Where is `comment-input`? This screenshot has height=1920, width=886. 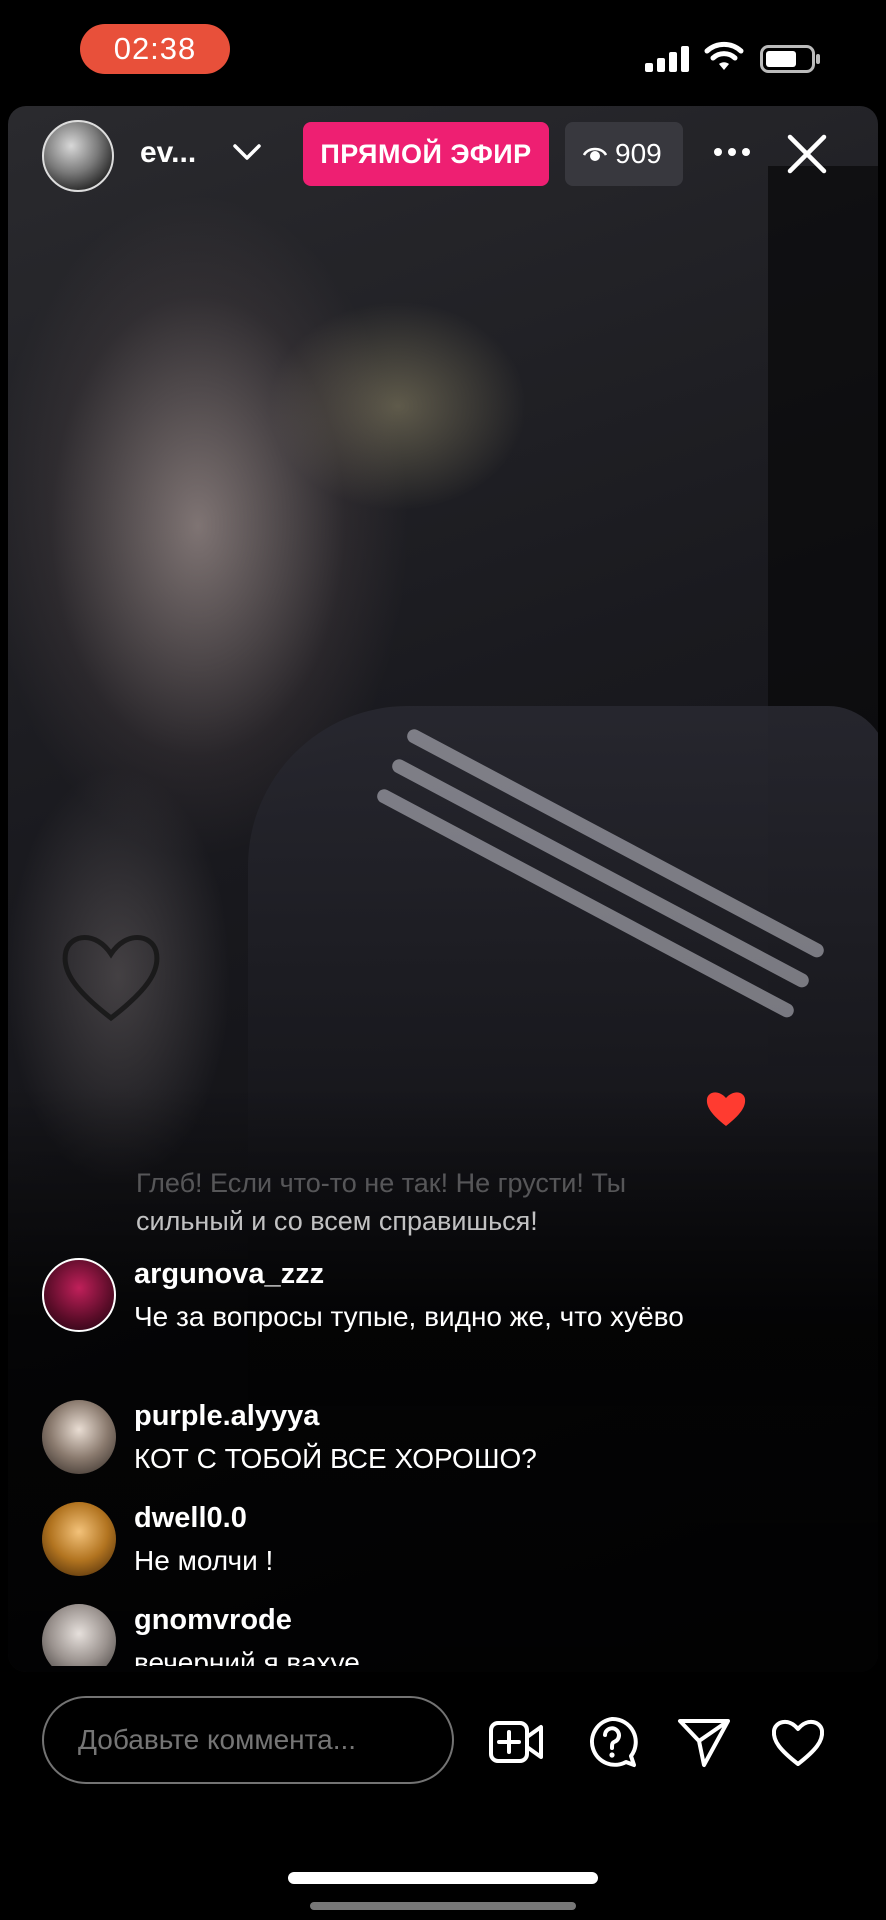
comment-input is located at coordinates (248, 1740).